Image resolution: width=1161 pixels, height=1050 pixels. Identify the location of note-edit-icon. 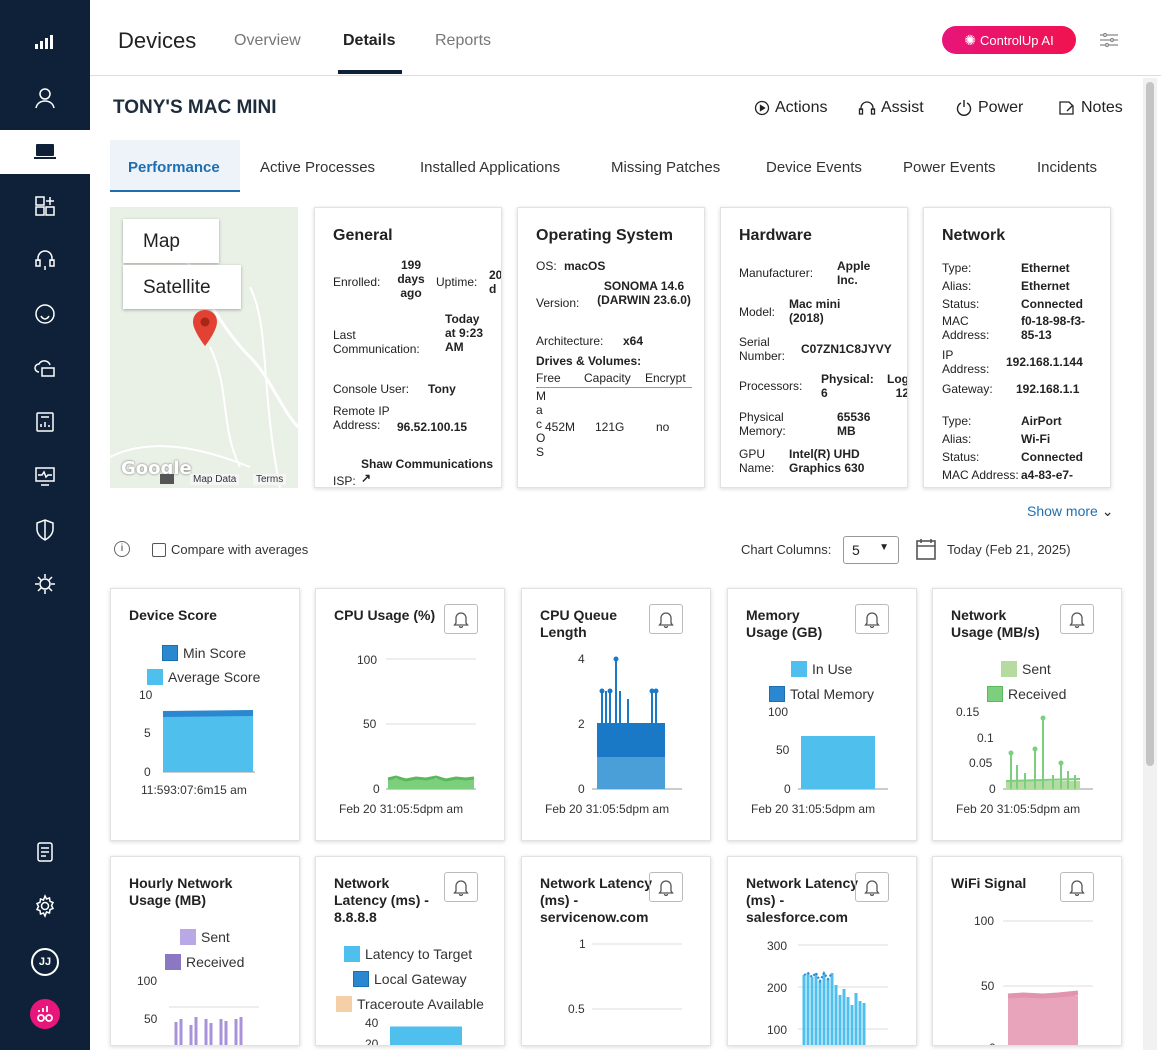
(1066, 108).